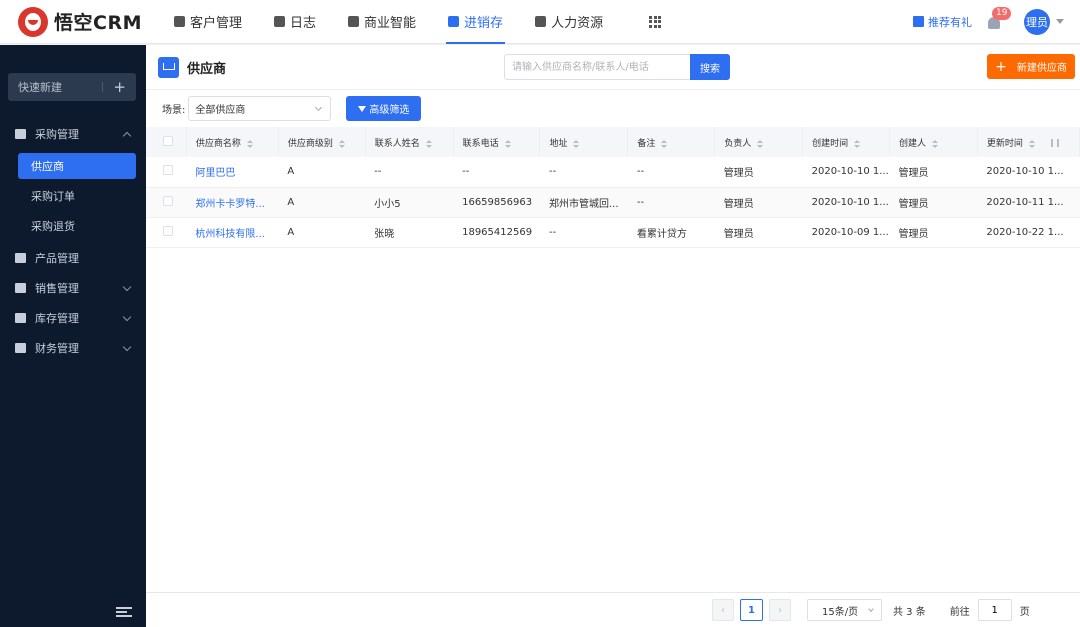 This screenshot has width=1080, height=627. What do you see at coordinates (597, 67) in the screenshot?
I see `search-input` at bounding box center [597, 67].